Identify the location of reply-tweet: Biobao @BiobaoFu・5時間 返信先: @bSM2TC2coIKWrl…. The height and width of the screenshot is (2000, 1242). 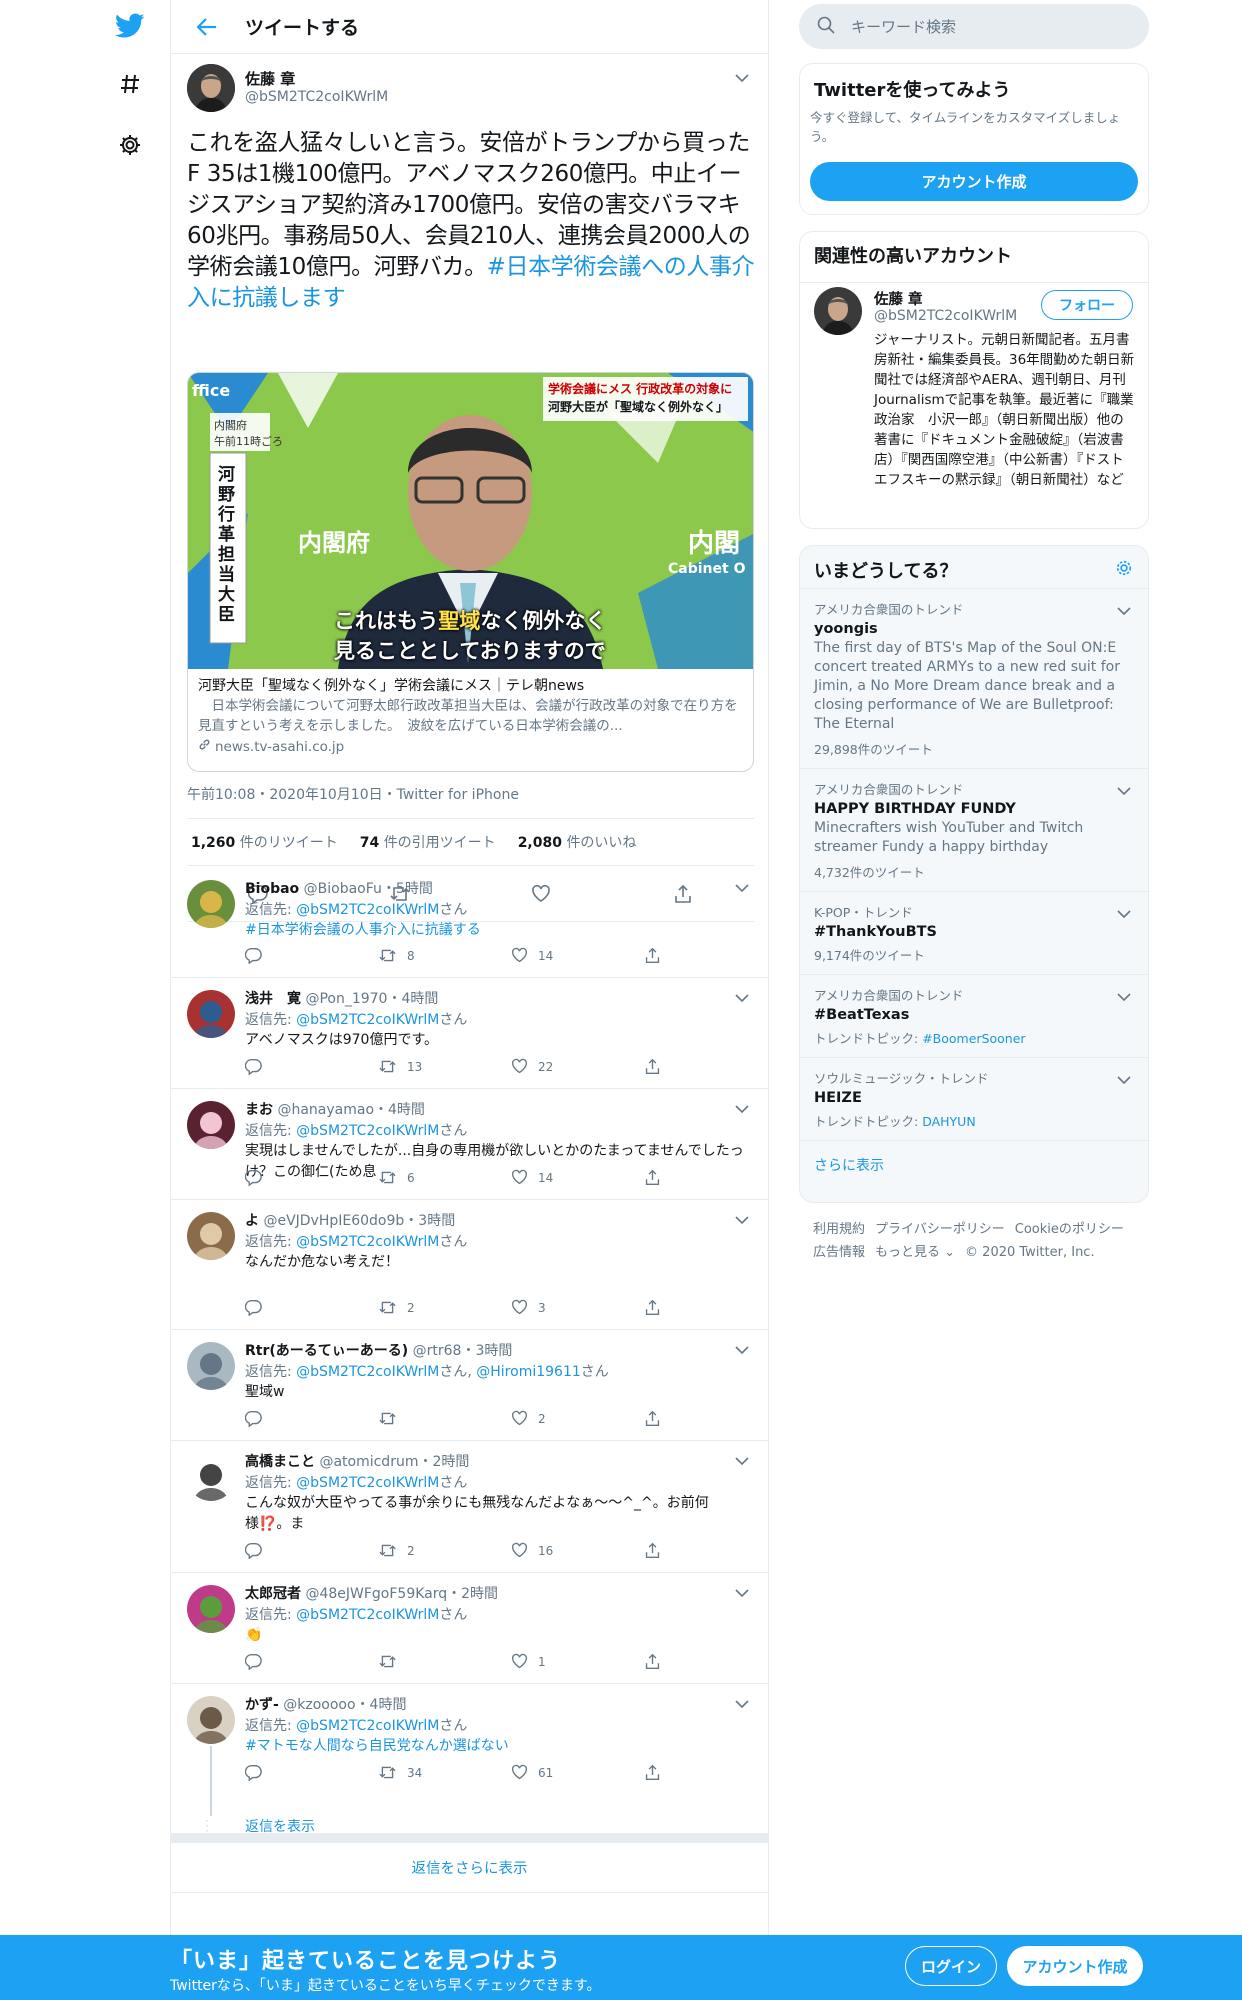
(469, 923).